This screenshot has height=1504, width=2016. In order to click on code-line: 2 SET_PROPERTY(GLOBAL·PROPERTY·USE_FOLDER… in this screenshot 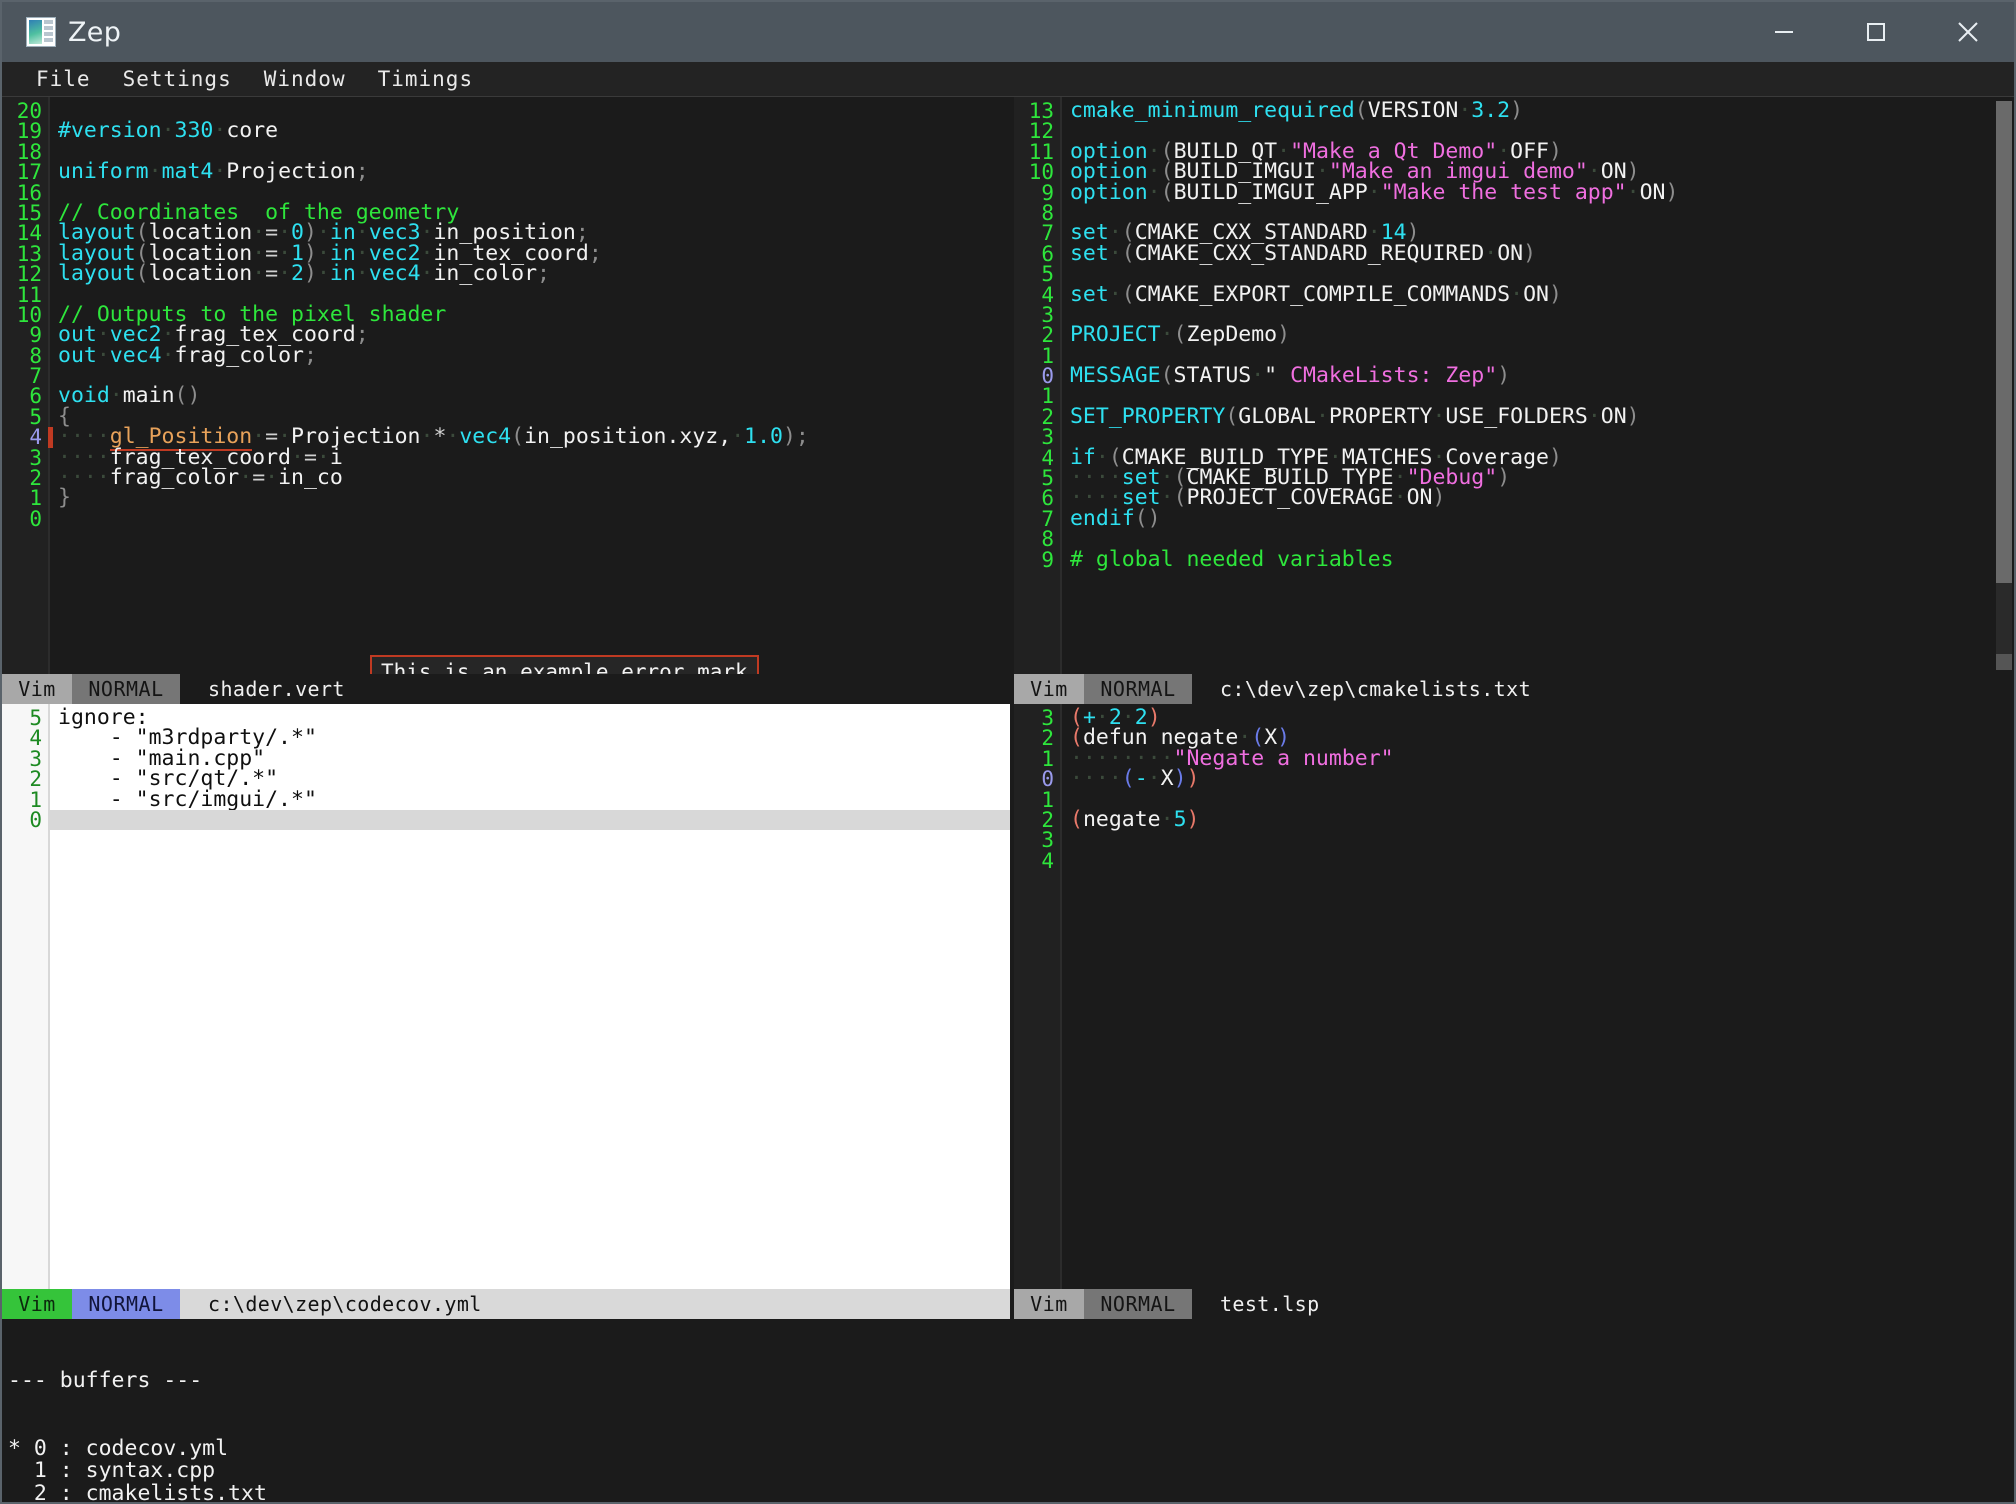, I will do `click(1514, 416)`.